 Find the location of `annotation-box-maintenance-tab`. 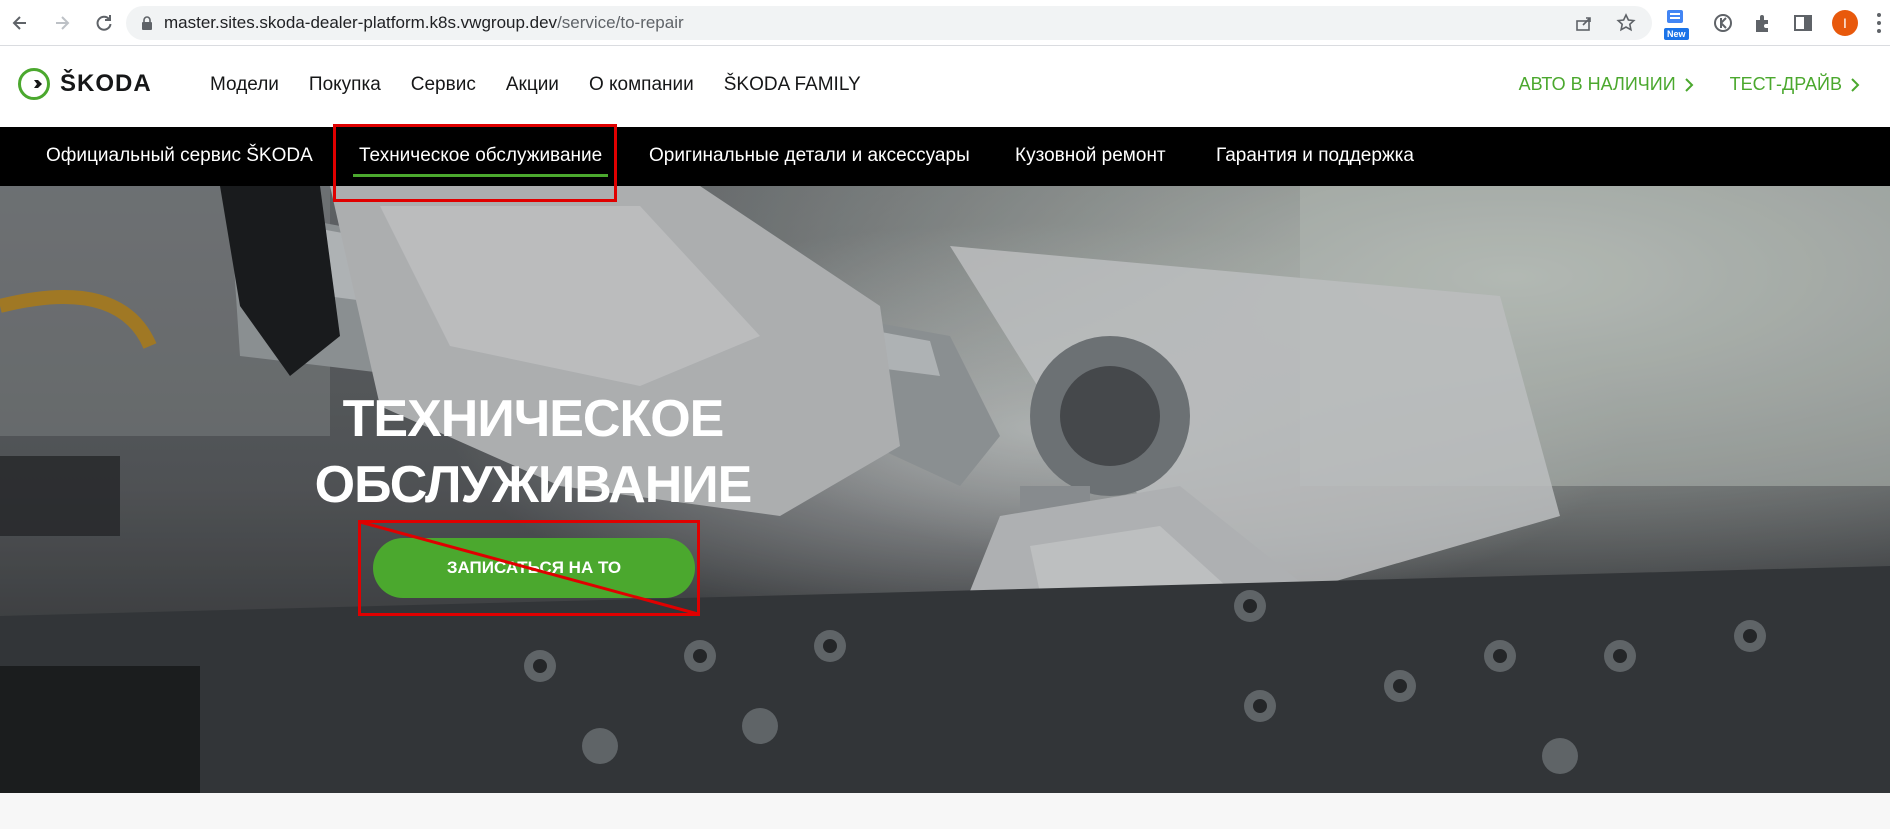

annotation-box-maintenance-tab is located at coordinates (475, 163).